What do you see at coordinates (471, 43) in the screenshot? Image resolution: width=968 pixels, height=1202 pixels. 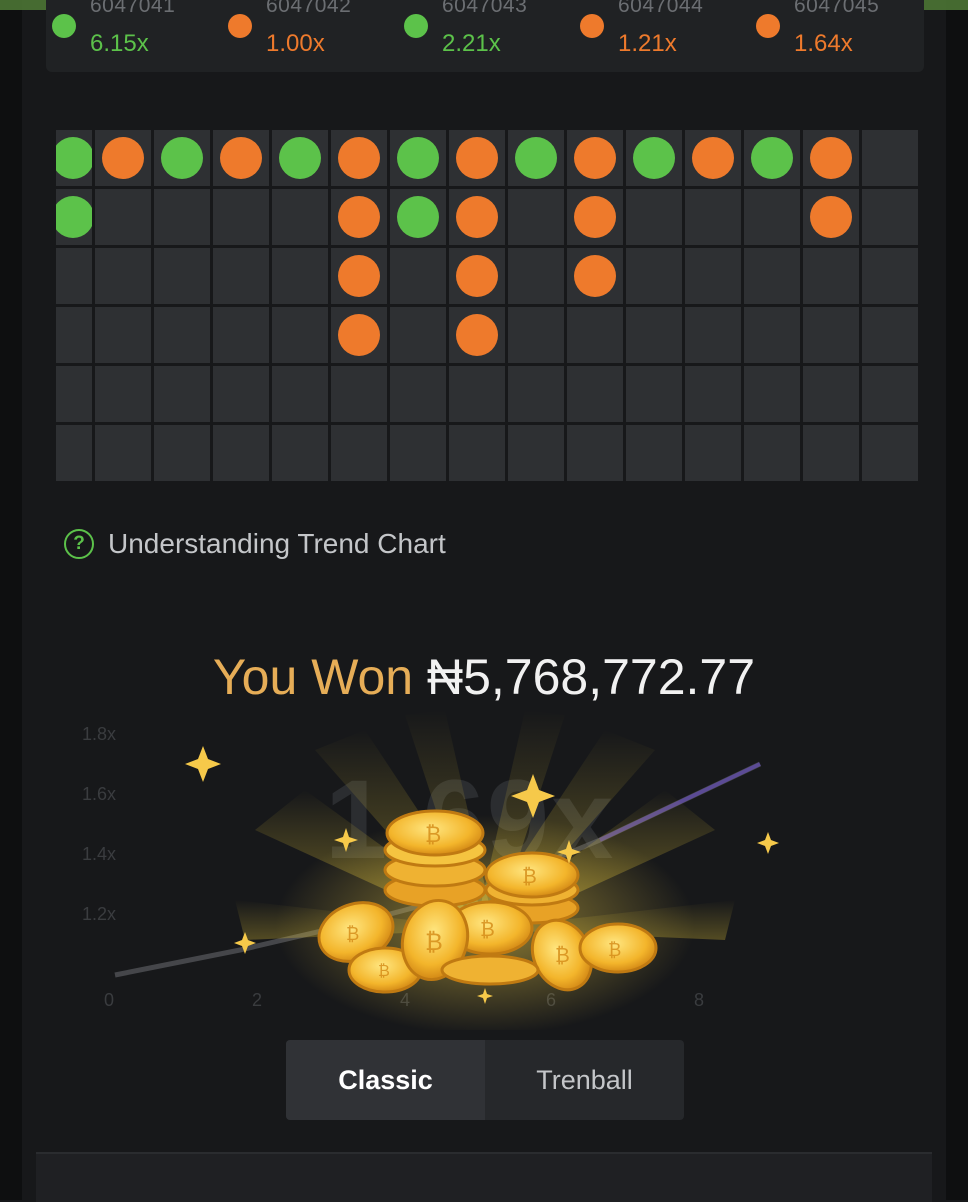 I see `history-multiplier: 2.21x` at bounding box center [471, 43].